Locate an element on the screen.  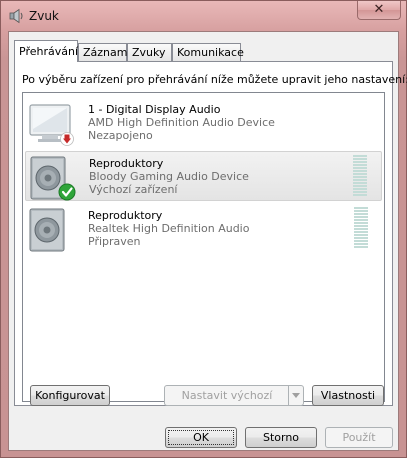
tab-recording: Záznam is located at coordinates (102, 52).